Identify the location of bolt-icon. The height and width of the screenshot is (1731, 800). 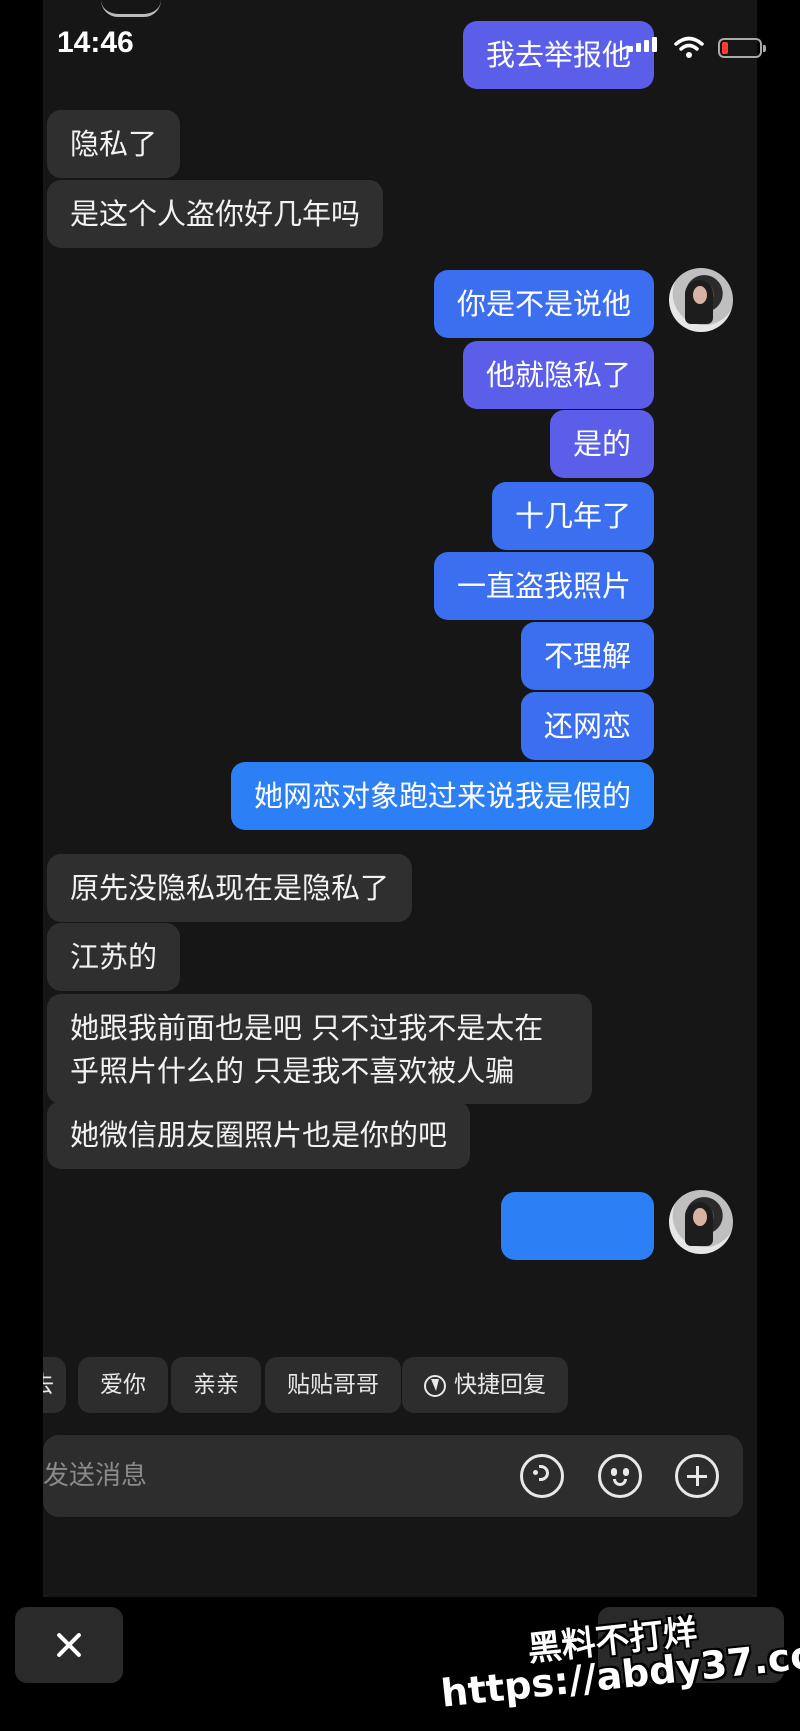
(435, 1386).